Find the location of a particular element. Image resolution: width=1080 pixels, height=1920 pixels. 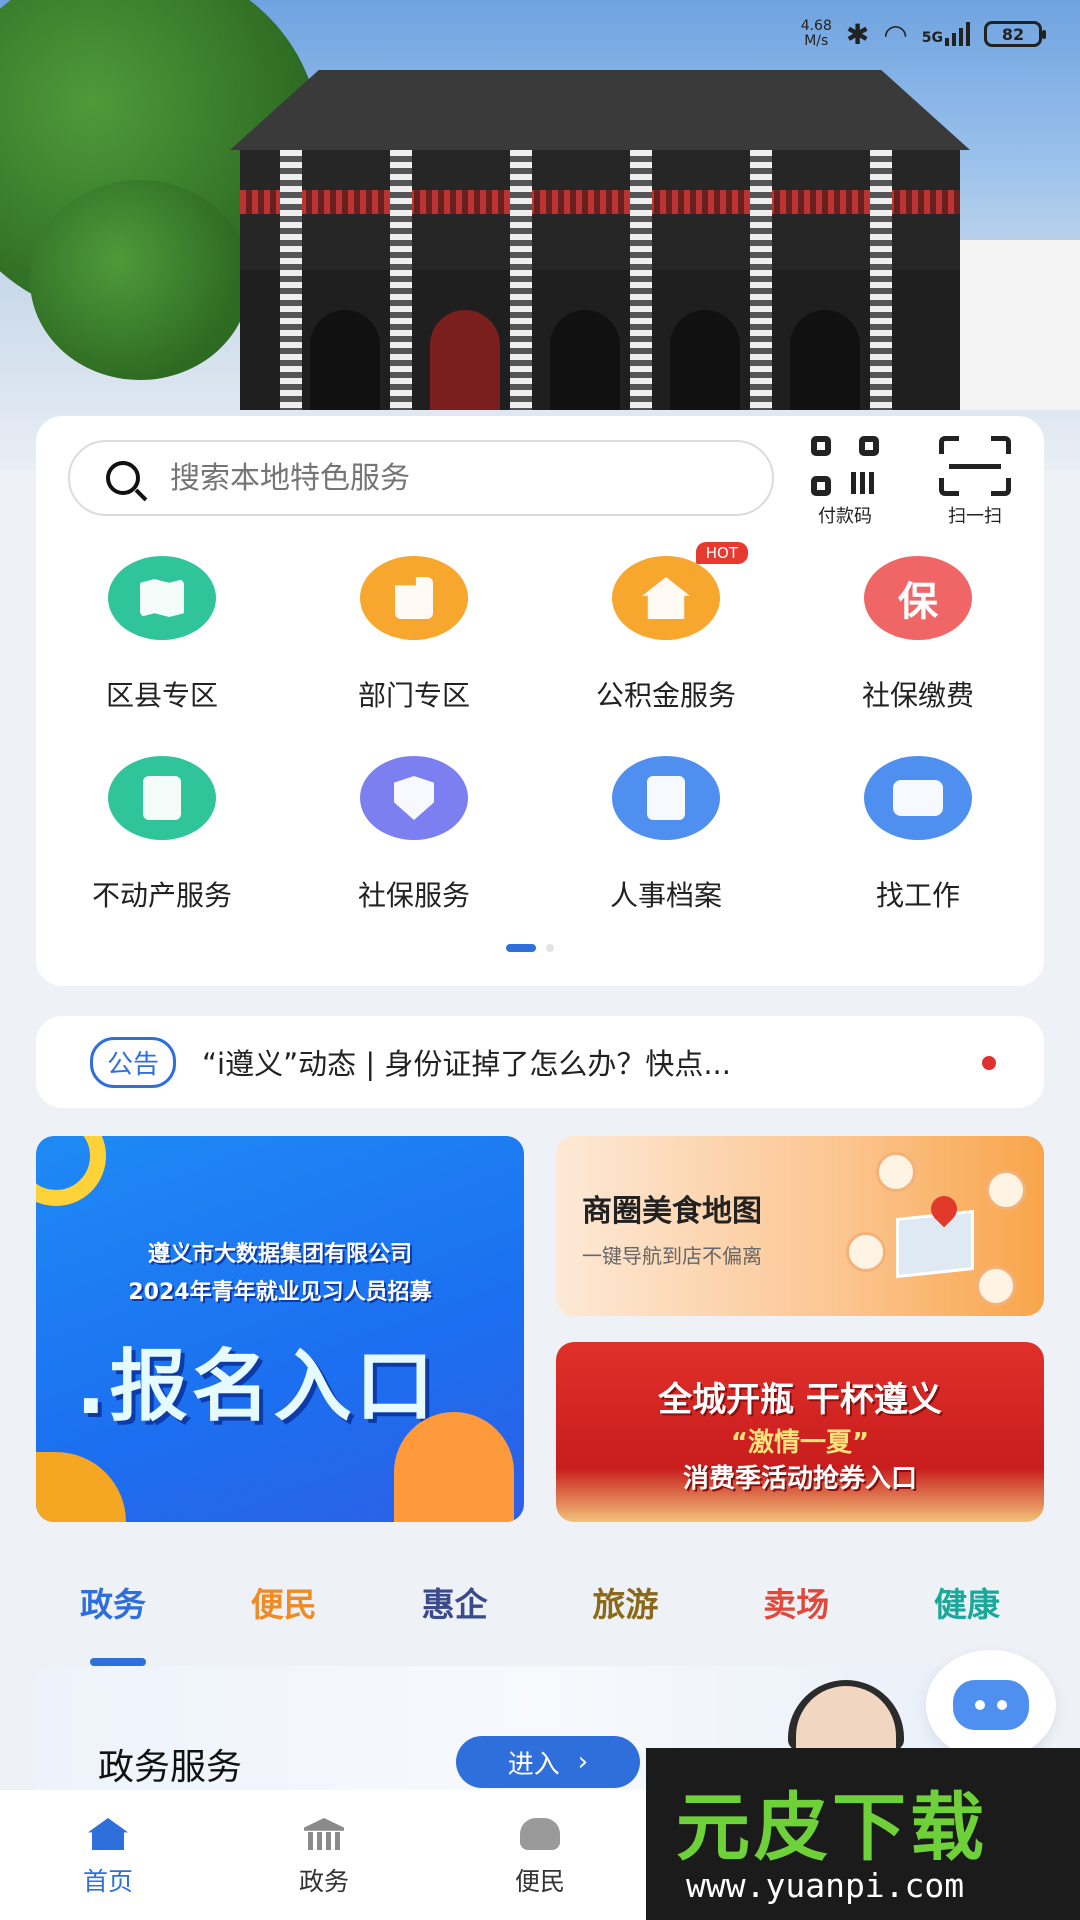

service-social-insurance-payment: 保 社保缴费 is located at coordinates (918, 635).